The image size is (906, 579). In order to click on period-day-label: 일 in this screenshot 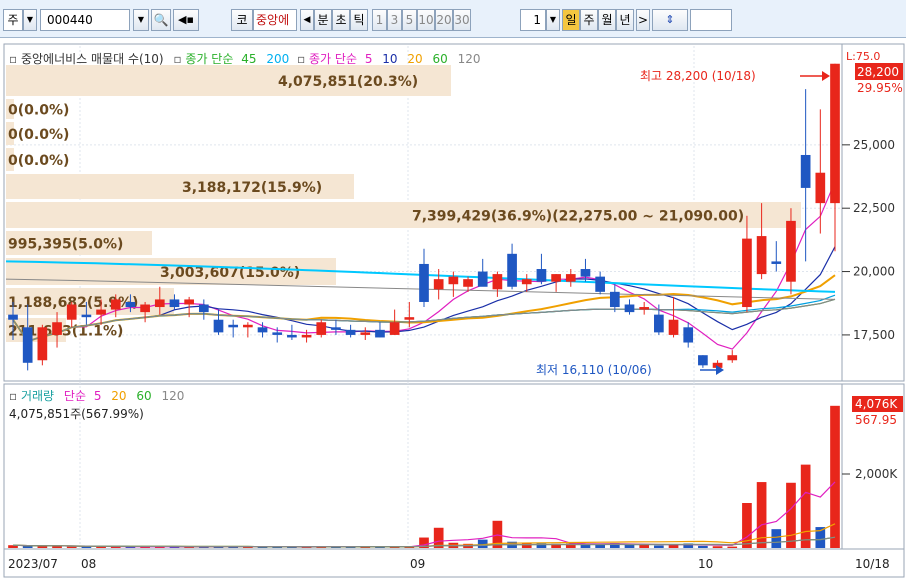, I will do `click(571, 20)`.